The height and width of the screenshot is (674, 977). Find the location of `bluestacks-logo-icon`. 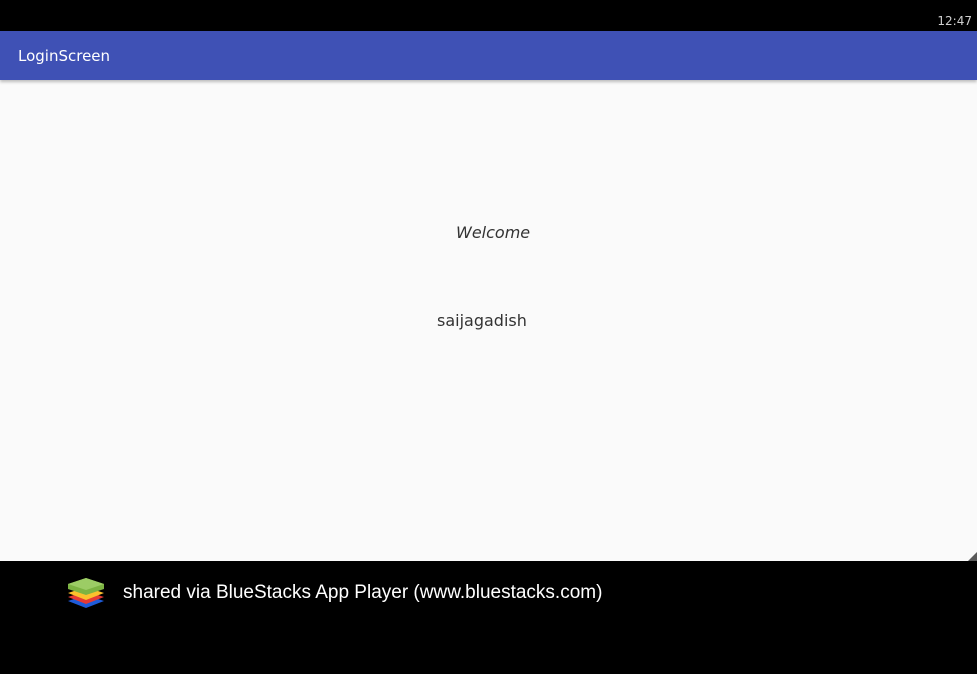

bluestacks-logo-icon is located at coordinates (86, 593).